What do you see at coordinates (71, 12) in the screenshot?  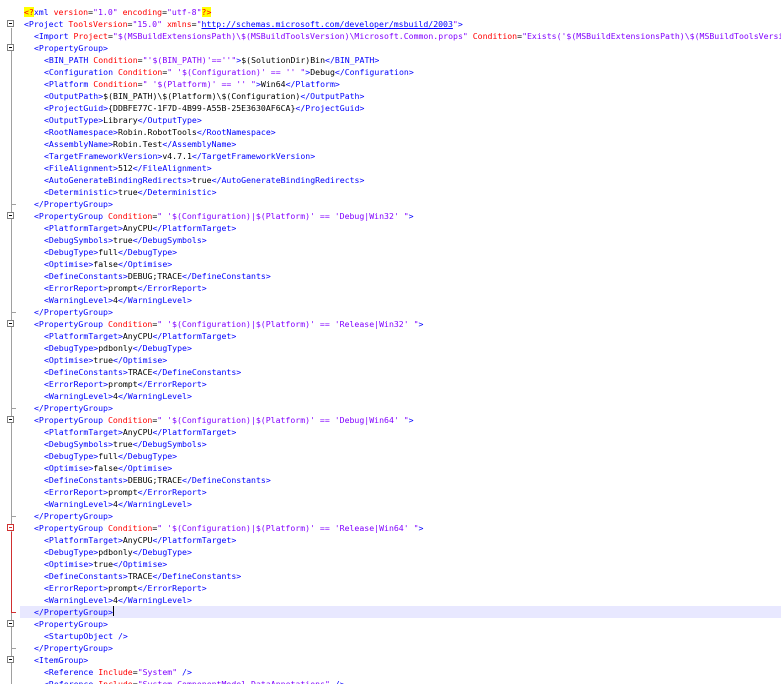 I see `xml-token-attr: version` at bounding box center [71, 12].